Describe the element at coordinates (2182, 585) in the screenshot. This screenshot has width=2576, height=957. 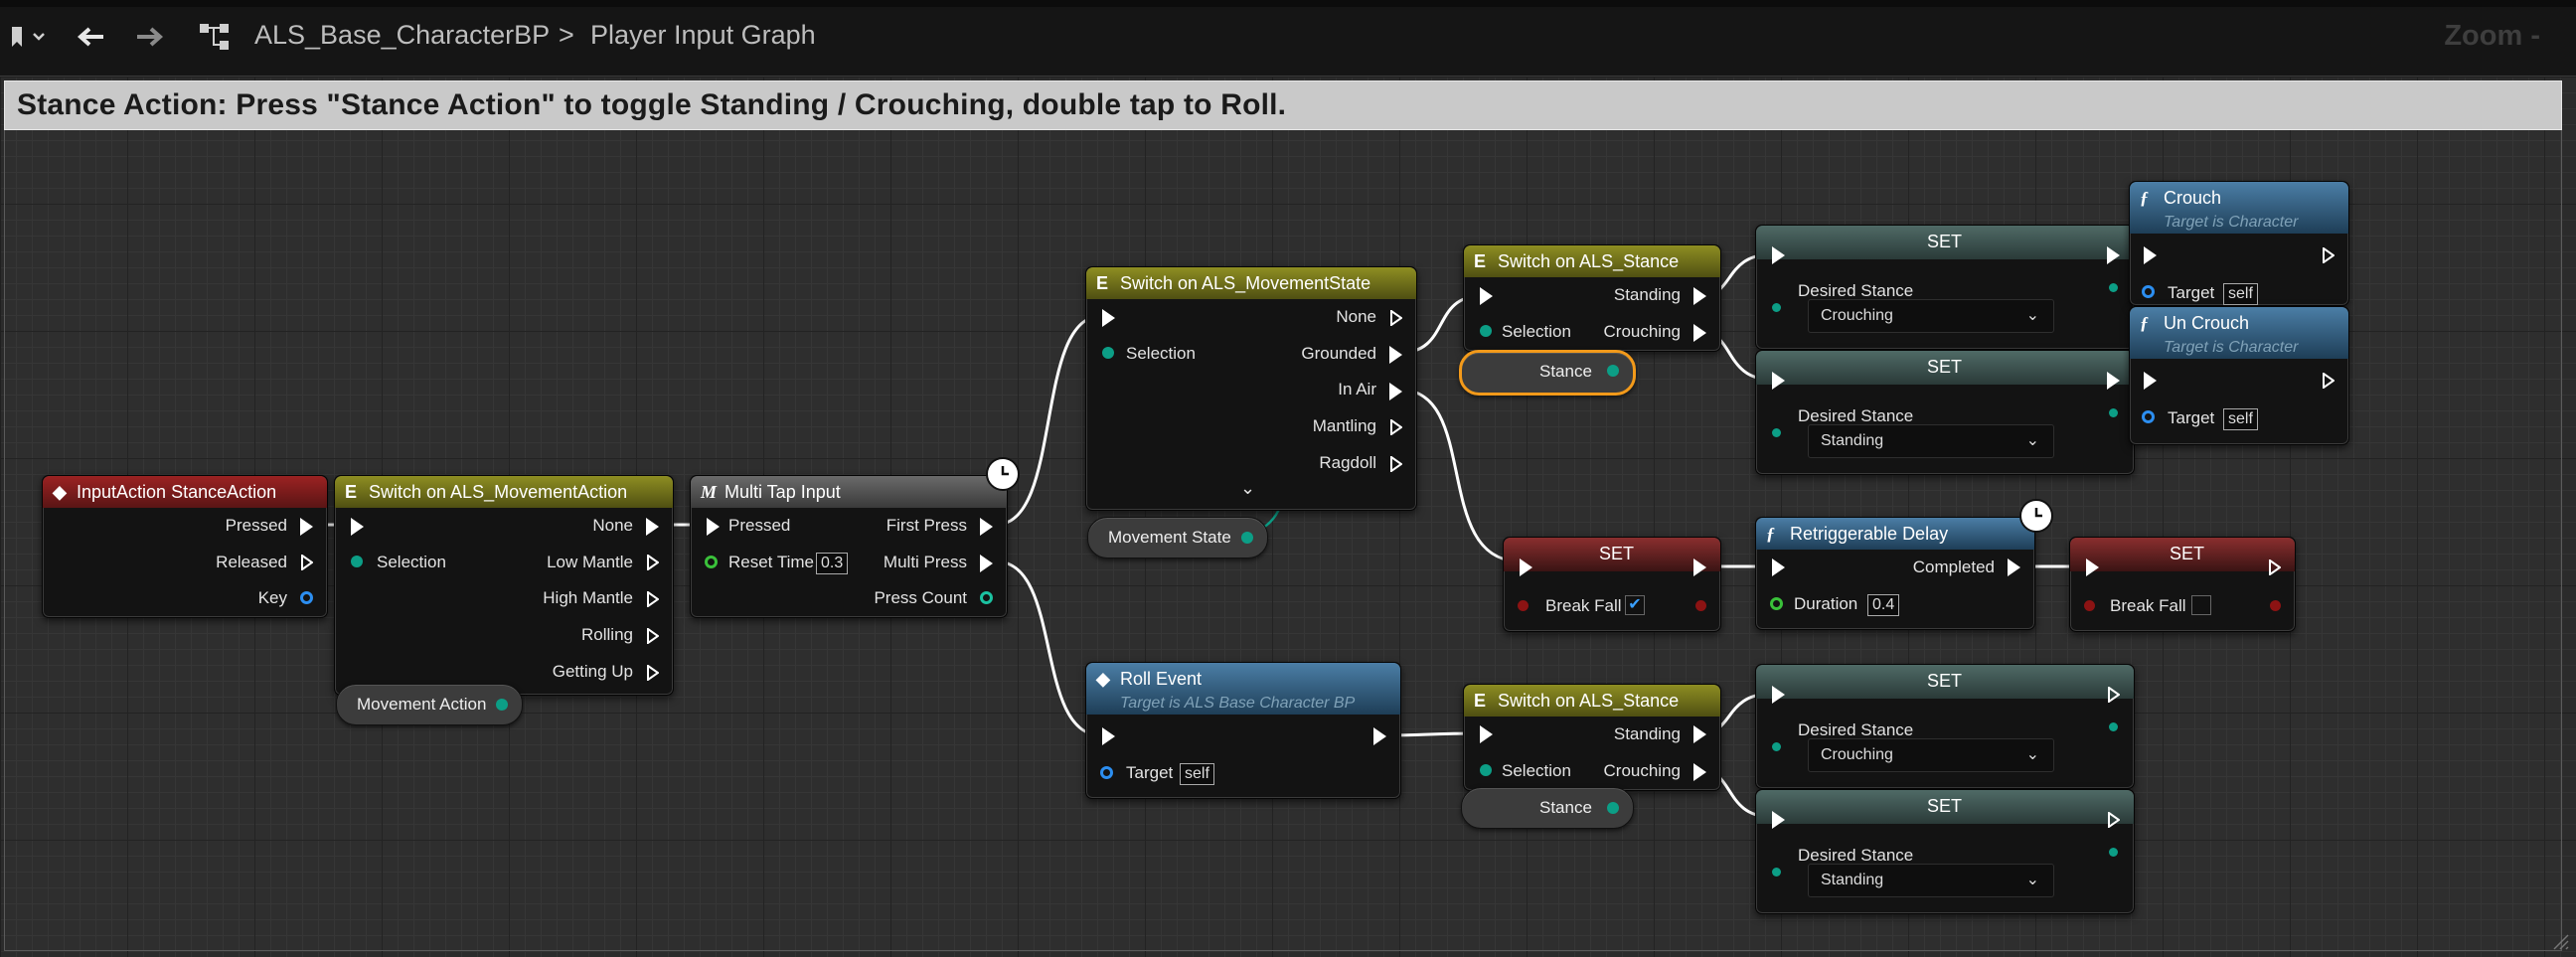
I see `node-set-break-fall-false: SET Break Fall` at that location.